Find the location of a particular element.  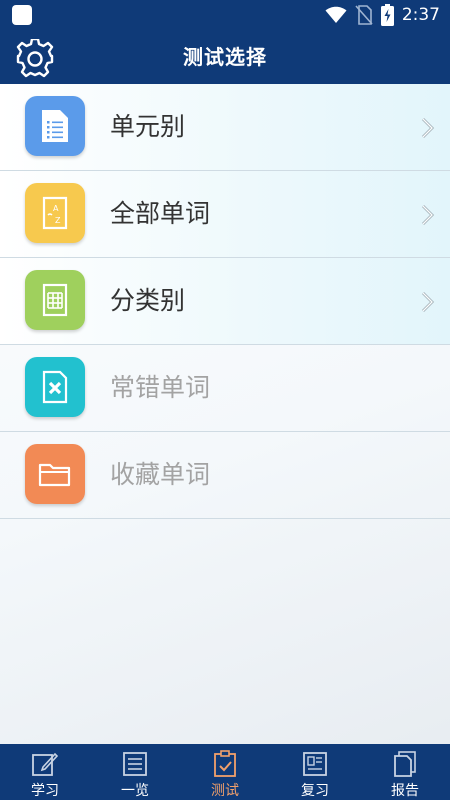

tab-label: 复习 is located at coordinates (315, 791).